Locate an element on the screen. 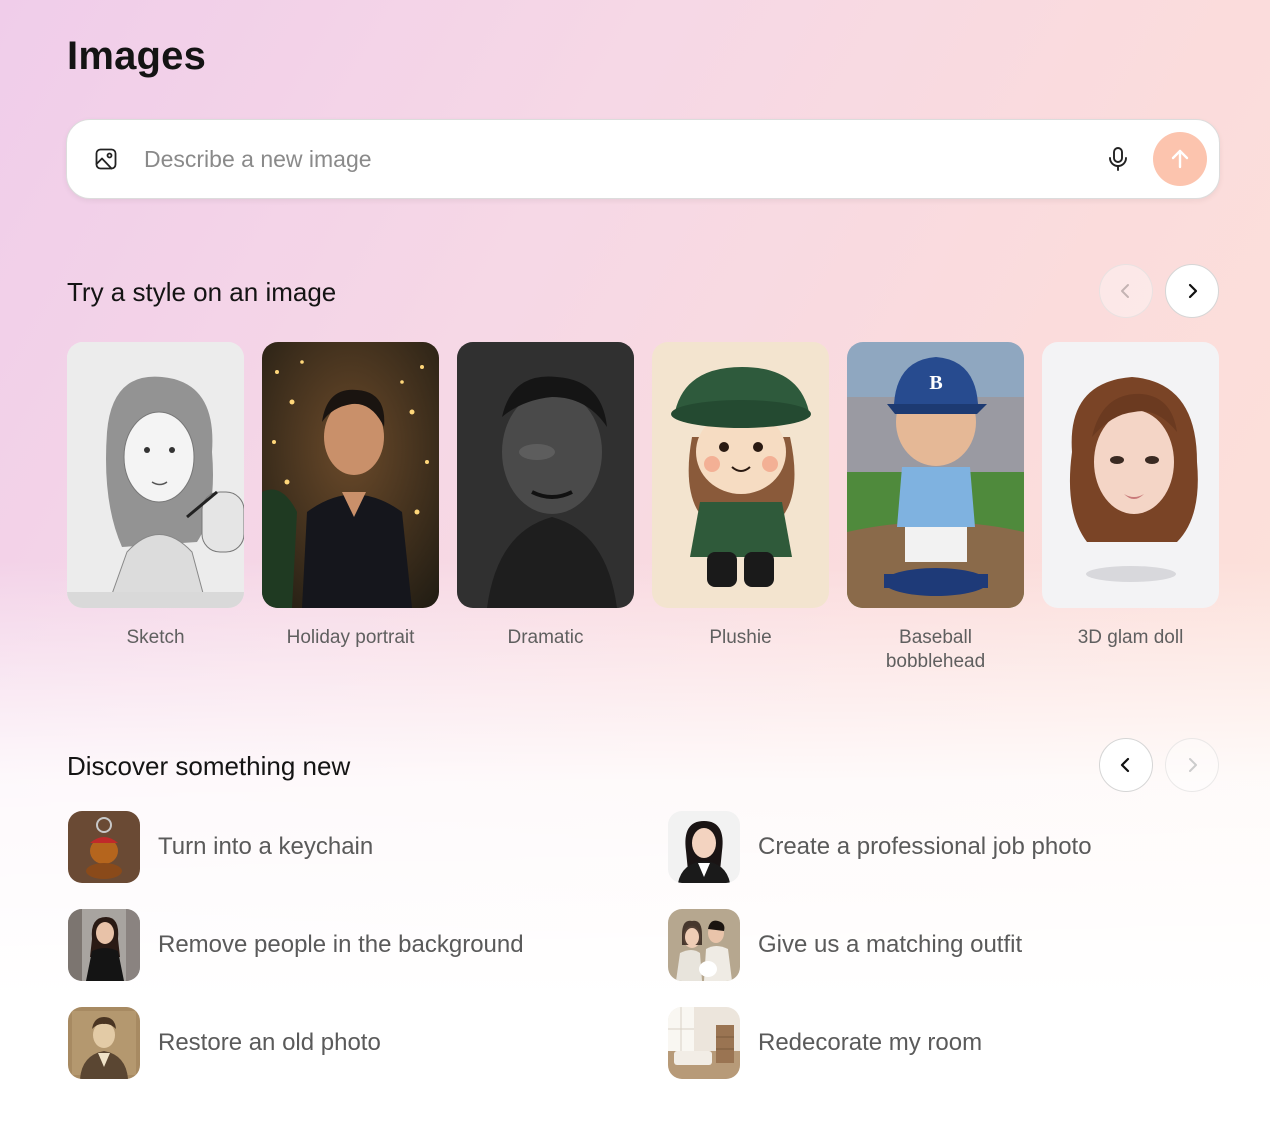  style-label: Baseball bobblehead is located at coordinates (935, 649).